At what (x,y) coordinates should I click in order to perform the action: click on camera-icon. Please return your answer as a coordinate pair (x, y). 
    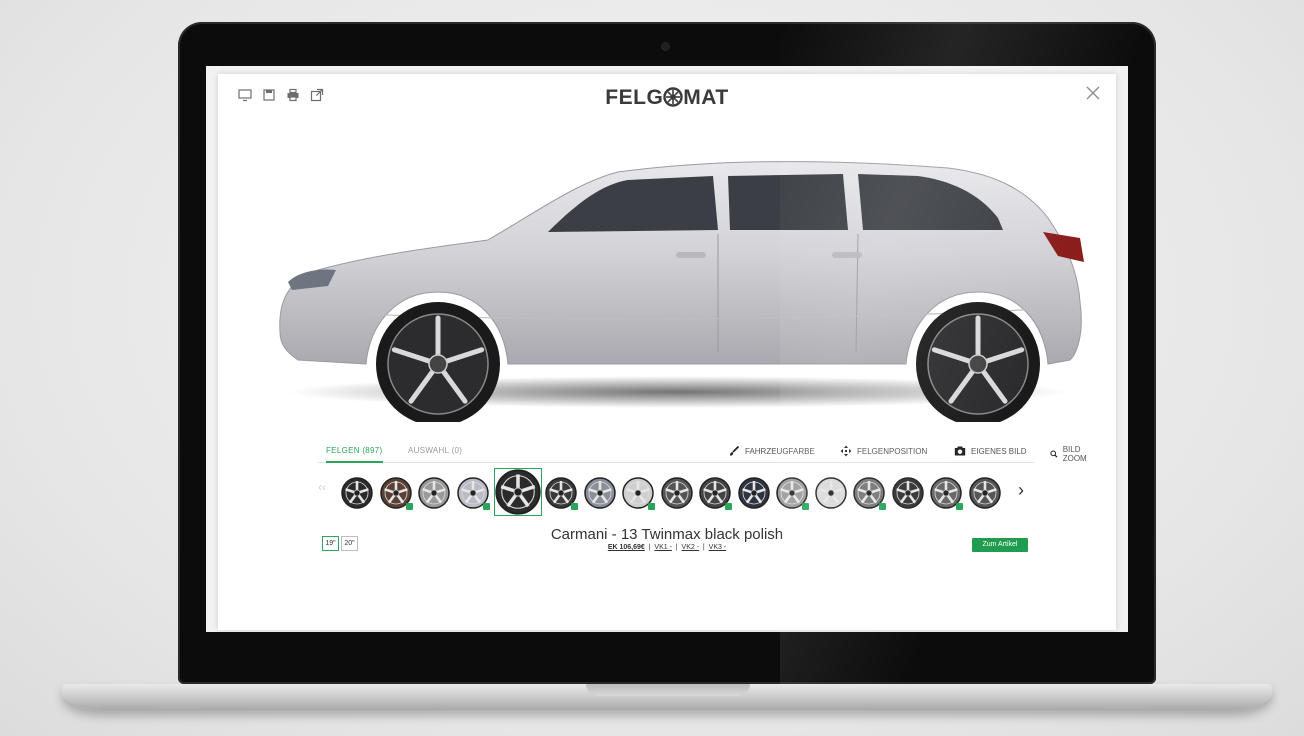
    Looking at the image, I should click on (960, 451).